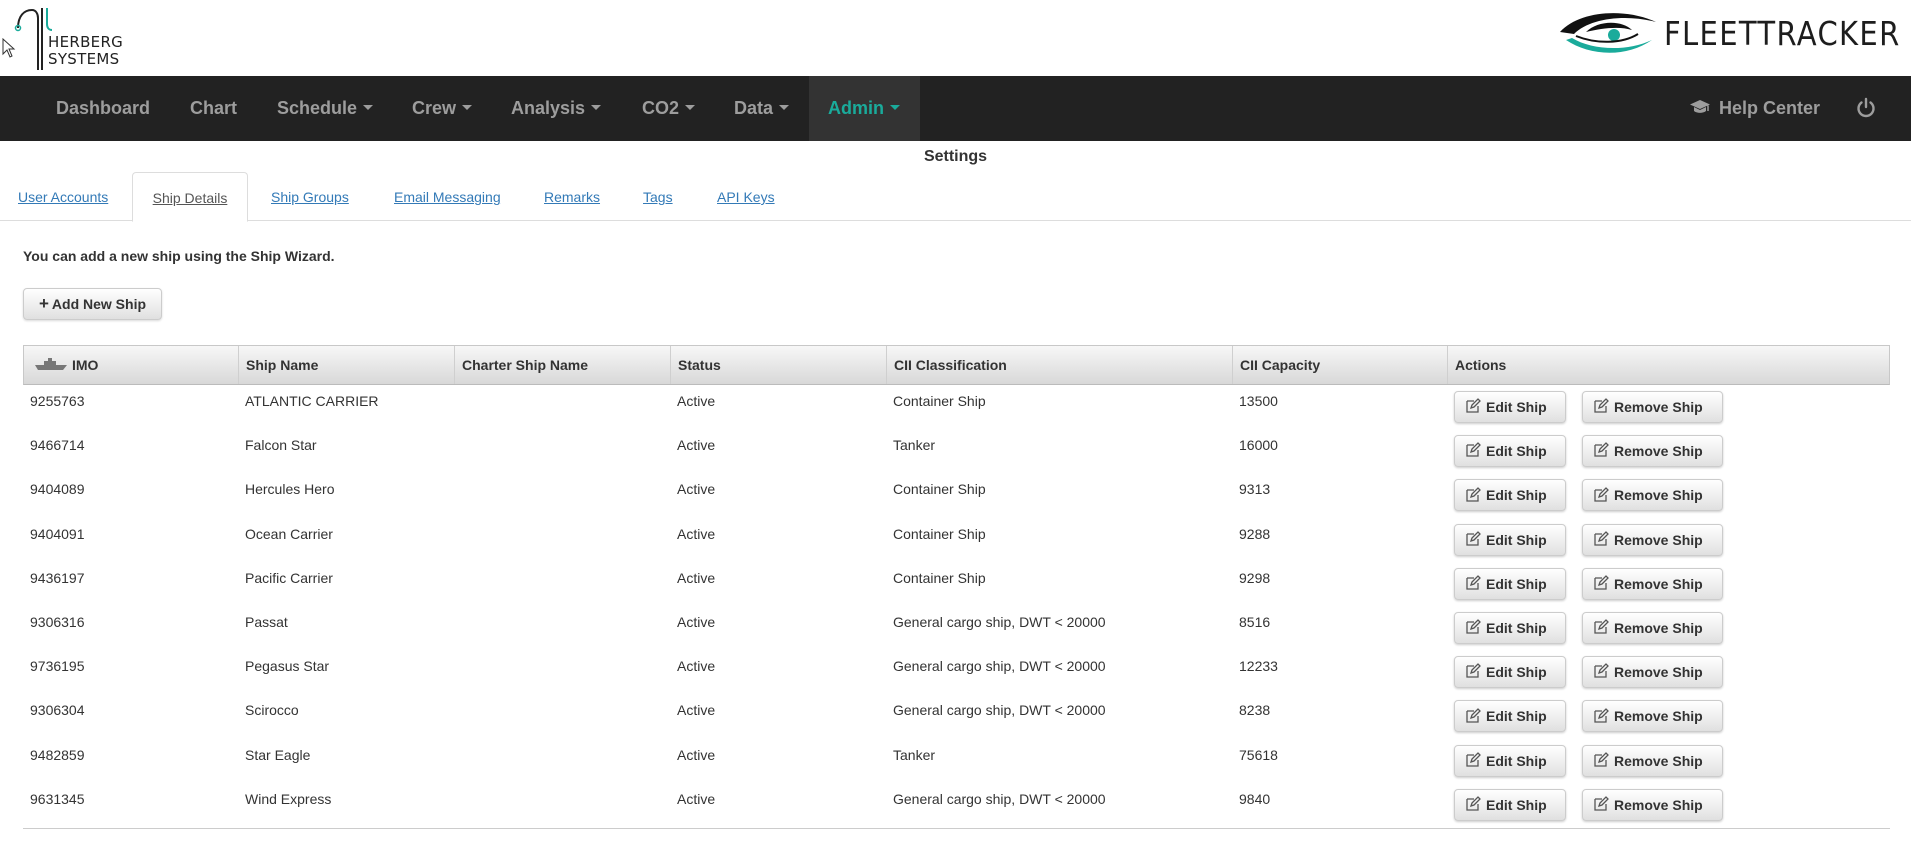  Describe the element at coordinates (92, 304) in the screenshot. I see `add-new-ship-button: + Add New Ship` at that location.